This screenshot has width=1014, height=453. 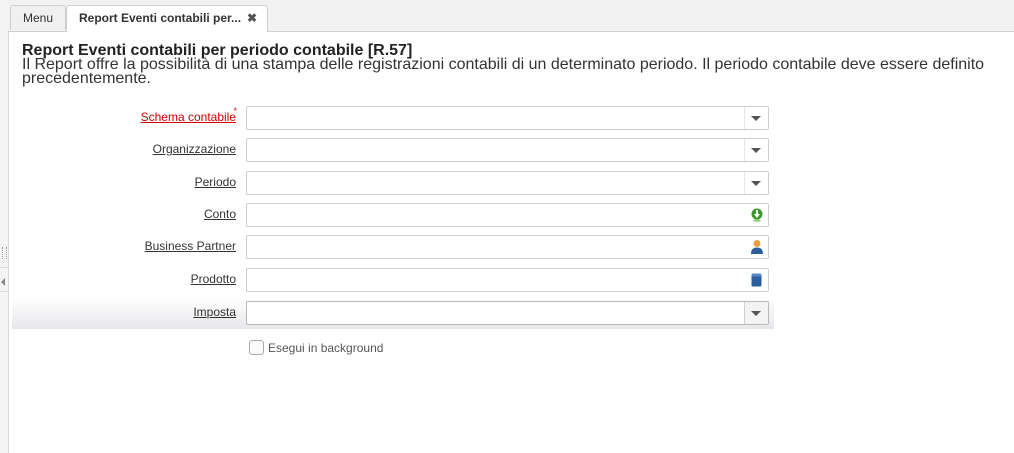 What do you see at coordinates (220, 214) in the screenshot?
I see `field-label-conto: Conto` at bounding box center [220, 214].